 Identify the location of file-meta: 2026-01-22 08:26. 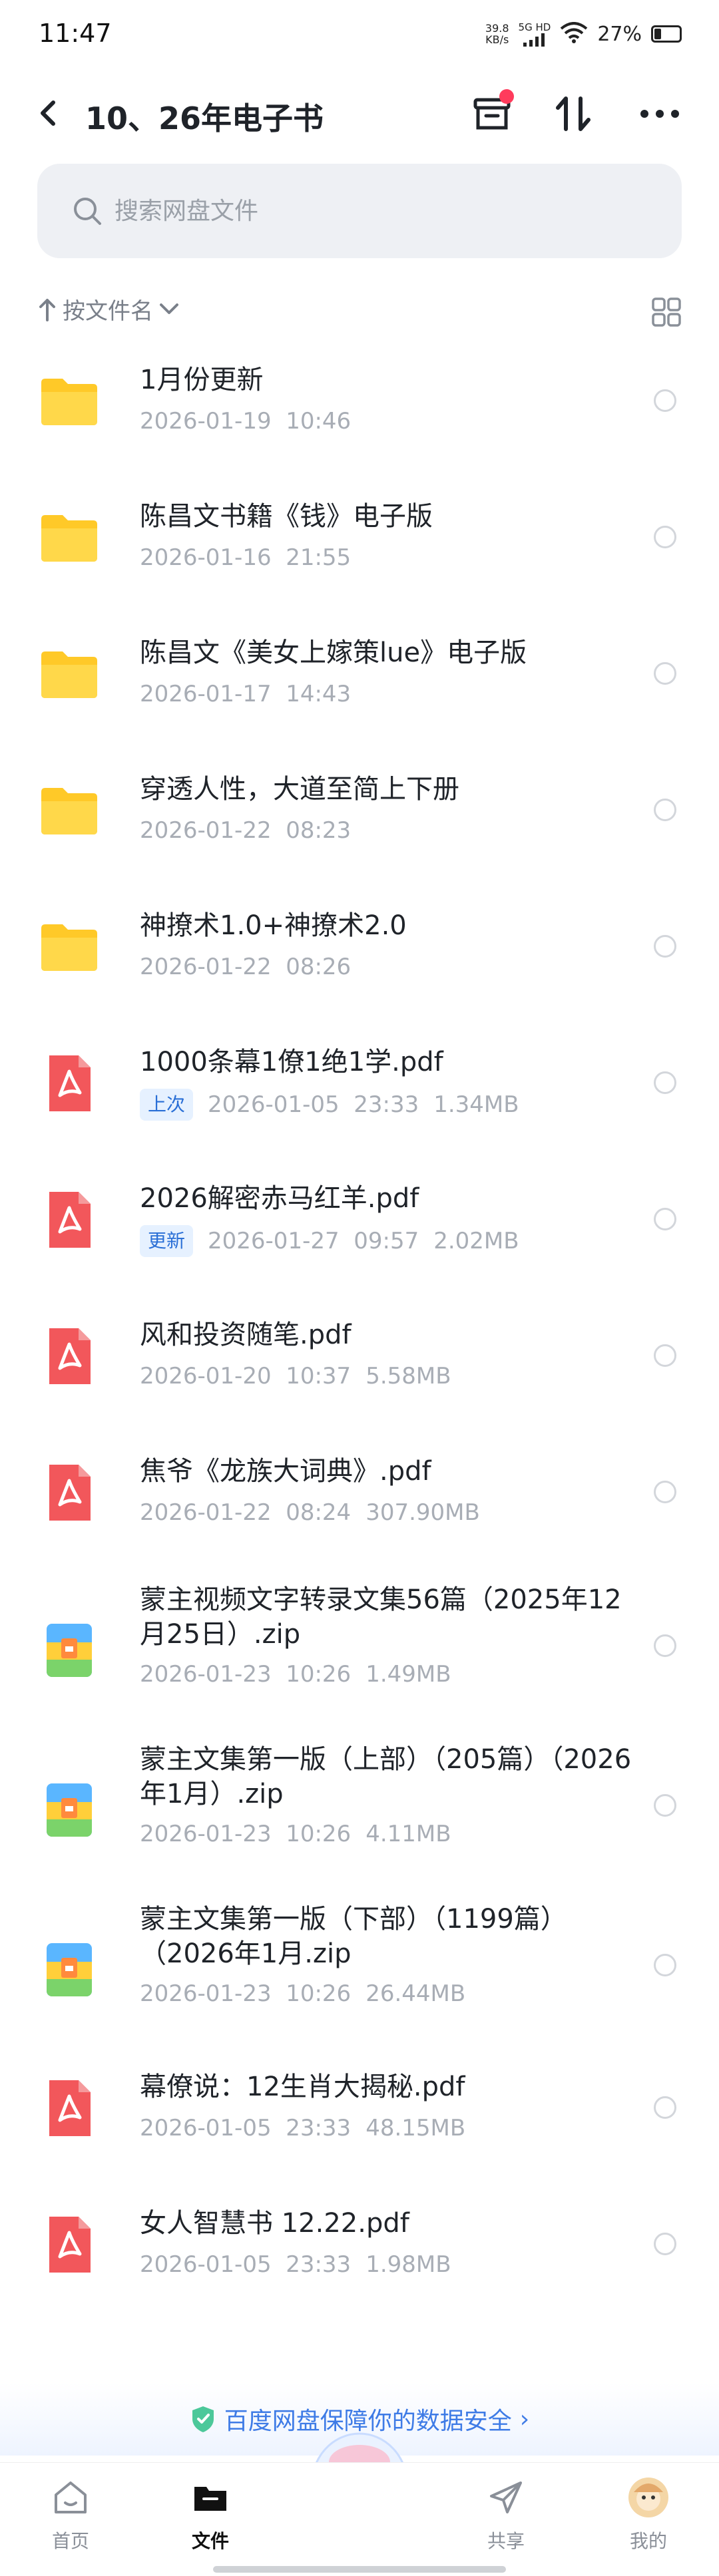
(246, 967).